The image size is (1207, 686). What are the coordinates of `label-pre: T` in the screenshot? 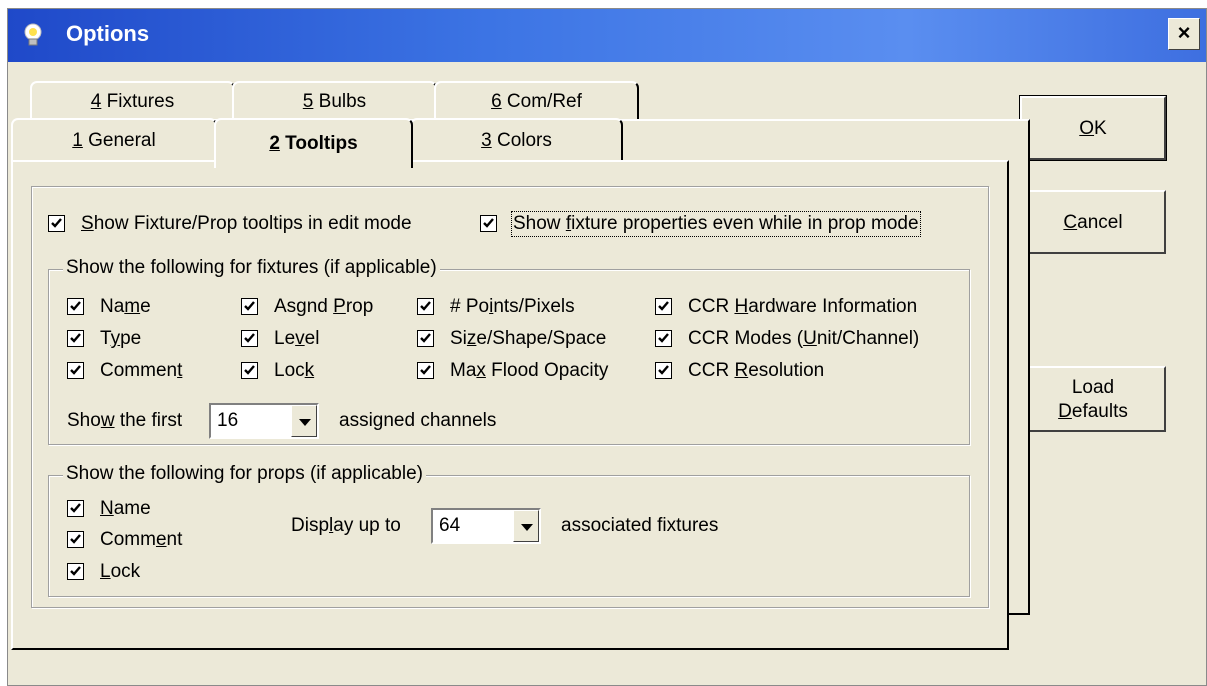 It's located at (105, 338).